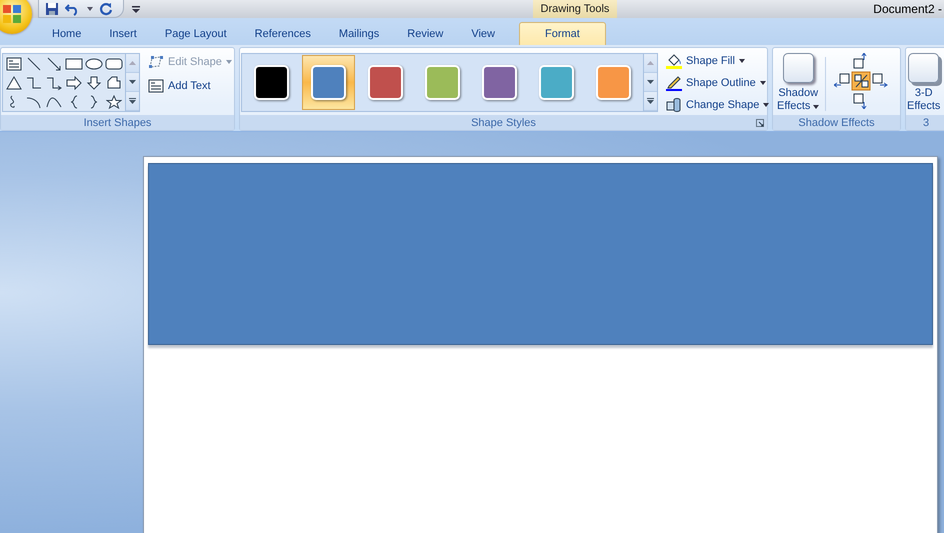 This screenshot has height=533, width=944. Describe the element at coordinates (54, 63) in the screenshot. I see `arrow-icon` at that location.